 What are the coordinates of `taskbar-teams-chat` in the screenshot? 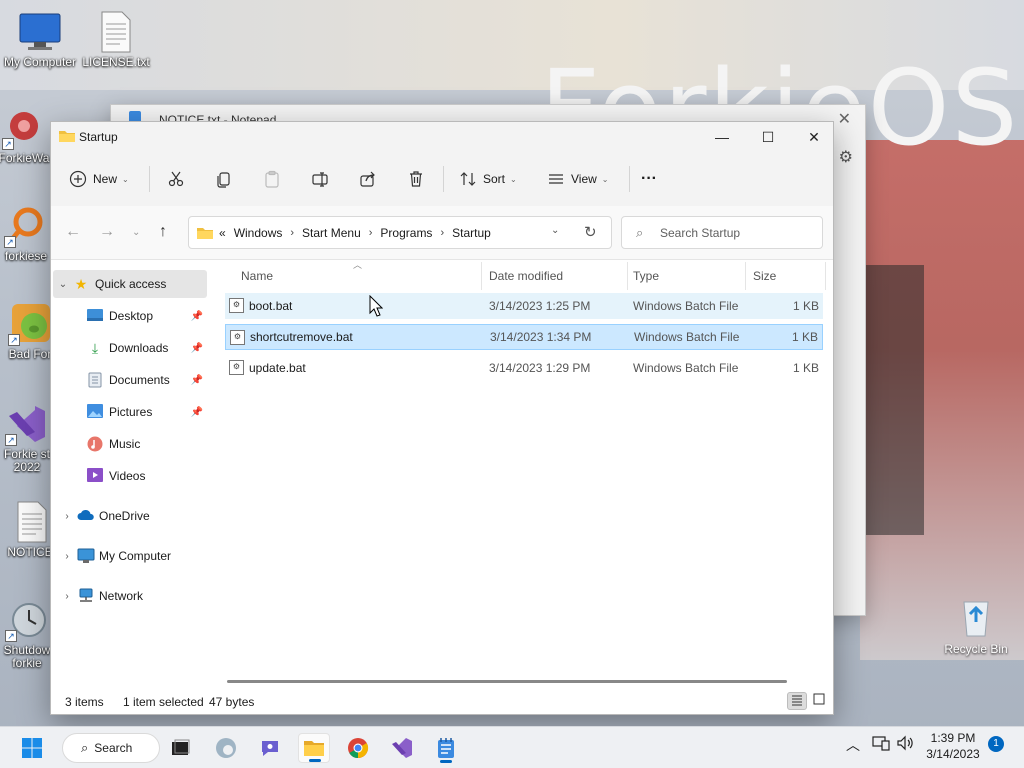 It's located at (270, 748).